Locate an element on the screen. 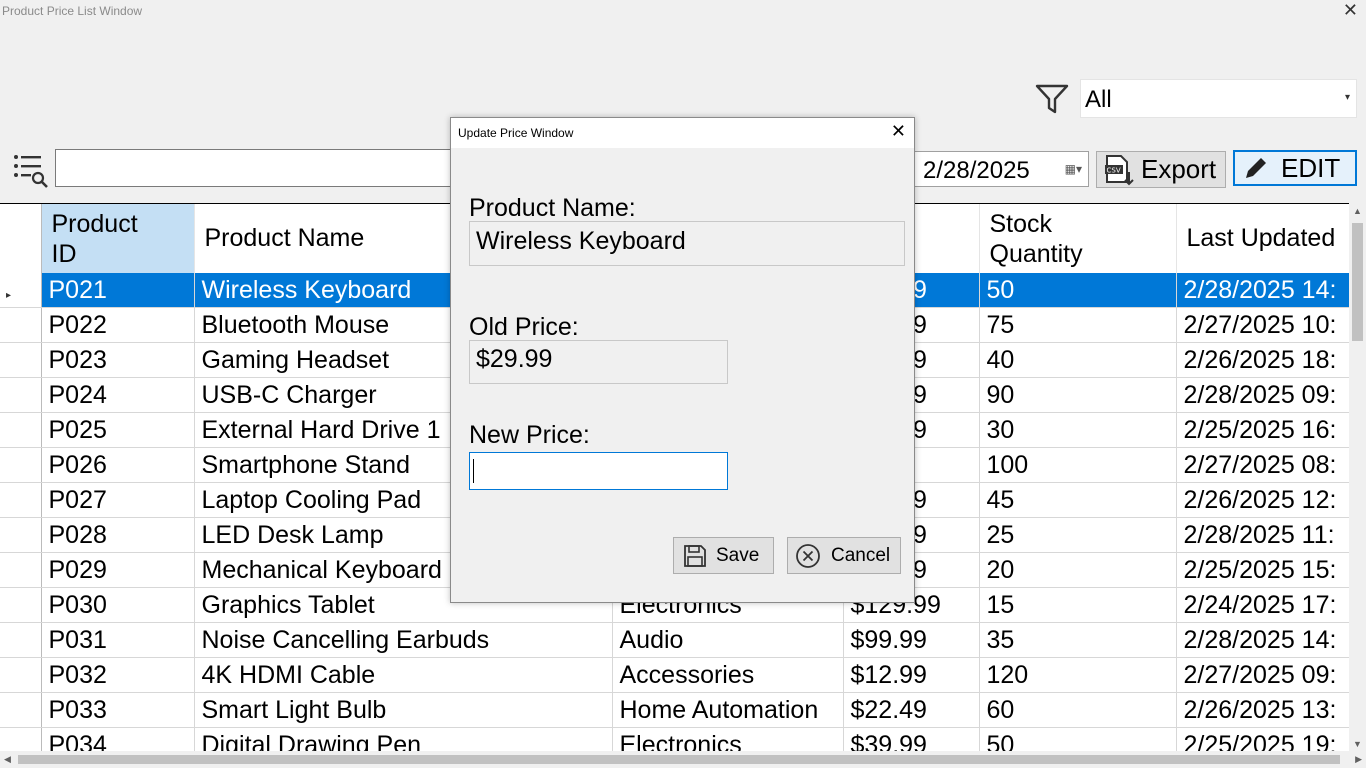  column-header-product-id: Product ID is located at coordinates (118, 238).